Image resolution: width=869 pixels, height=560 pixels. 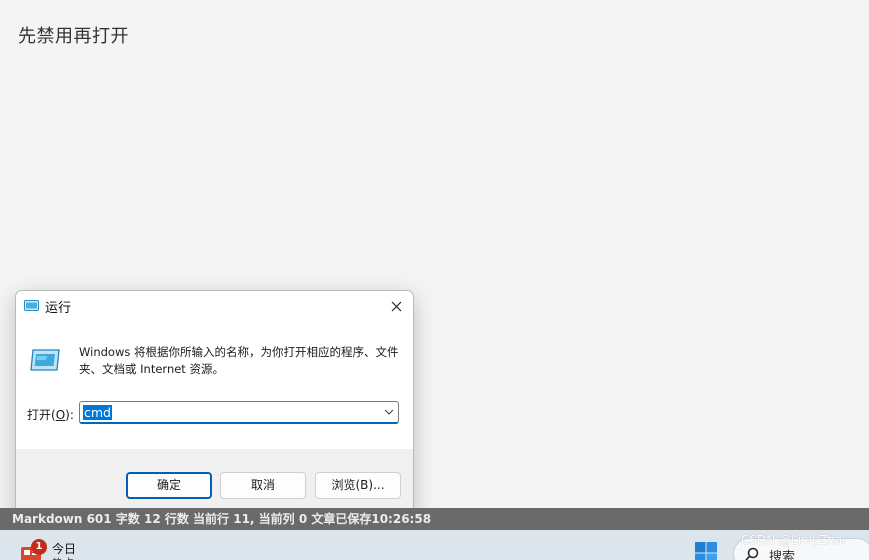 I want to click on windows-start-icon, so click(x=706, y=551).